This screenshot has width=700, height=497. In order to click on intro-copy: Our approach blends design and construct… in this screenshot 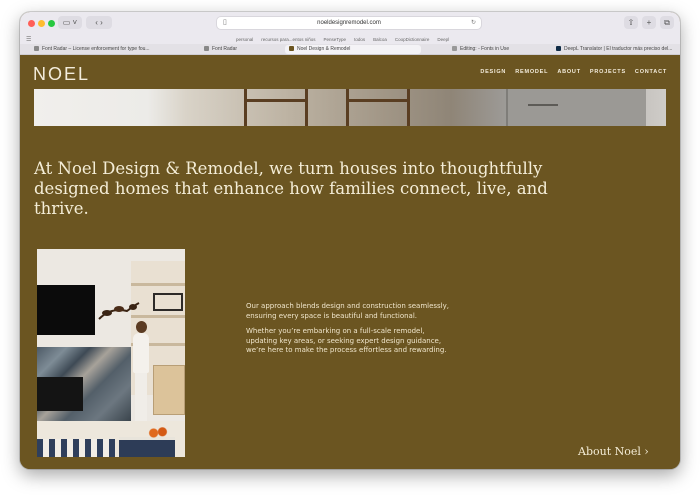, I will do `click(351, 332)`.